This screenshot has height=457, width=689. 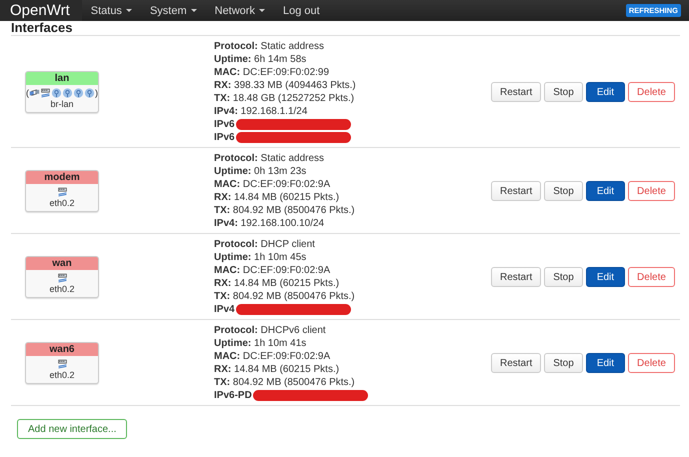 What do you see at coordinates (260, 171) in the screenshot?
I see `info-line: Uptime: 0h 13m 23s` at bounding box center [260, 171].